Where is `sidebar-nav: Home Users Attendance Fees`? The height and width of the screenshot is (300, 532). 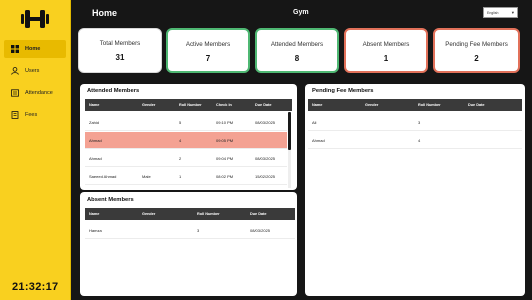
sidebar-nav: Home Users Attendance Fees is located at coordinates (35, 84).